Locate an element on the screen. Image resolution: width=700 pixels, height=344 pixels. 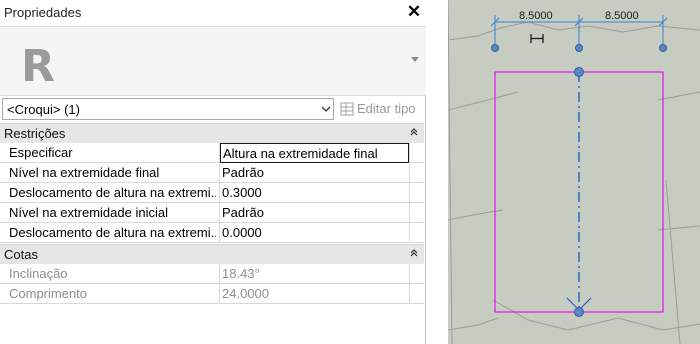
palette-empty-area is located at coordinates (212, 324).